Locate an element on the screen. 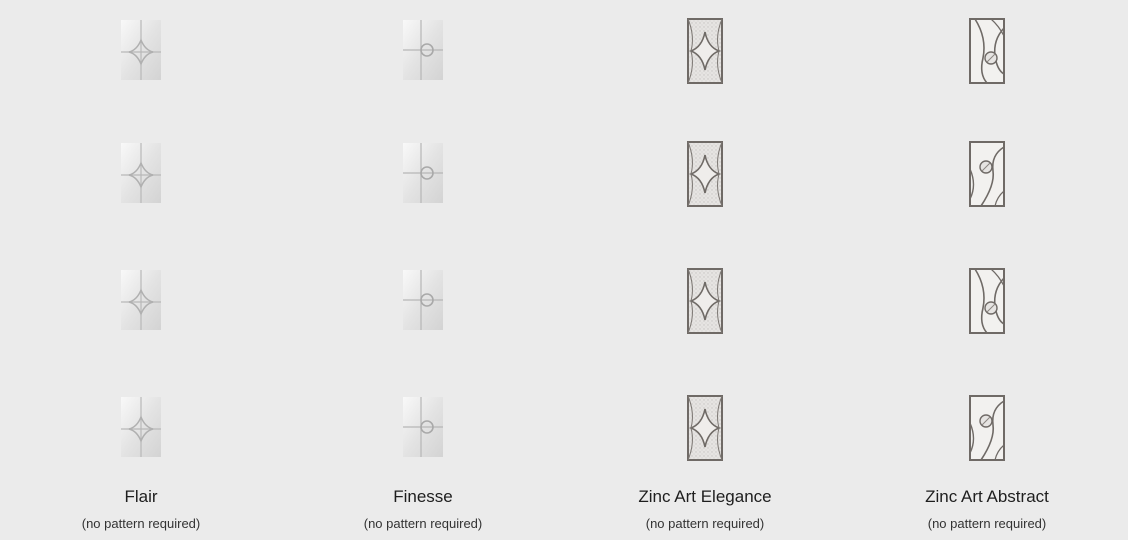 The width and height of the screenshot is (1128, 540). option-name: Zinc Art Abstract is located at coordinates (987, 496).